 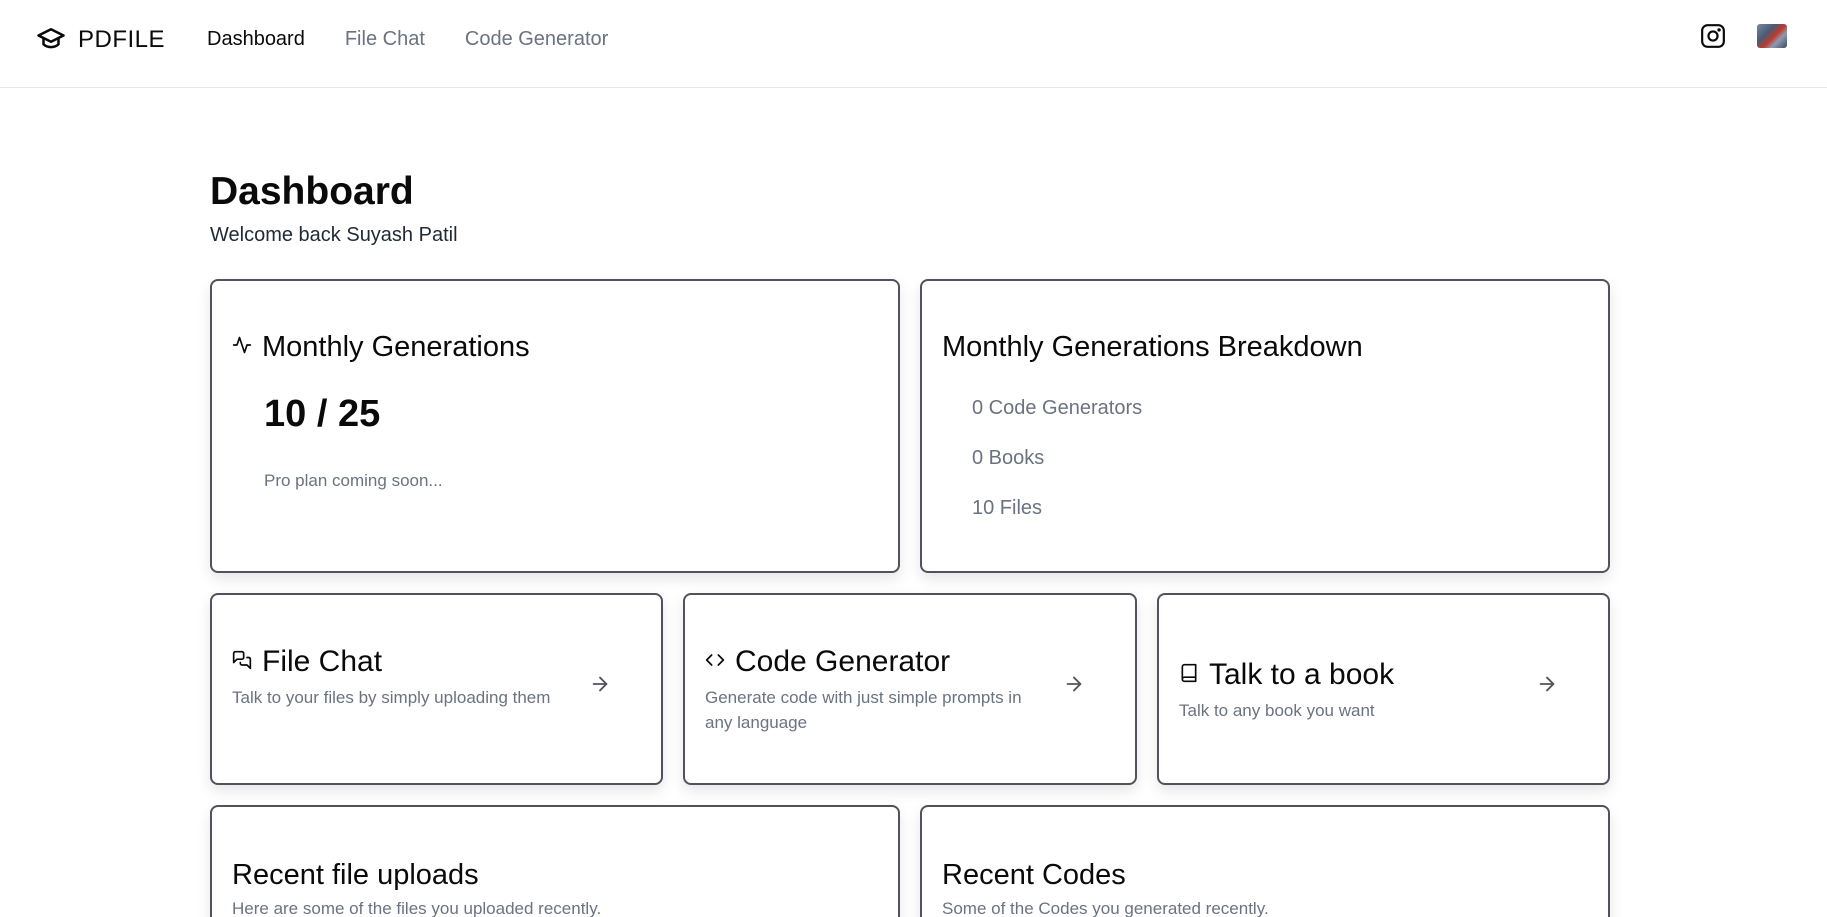 I want to click on breakdown-files: 10 Files, so click(x=1007, y=508).